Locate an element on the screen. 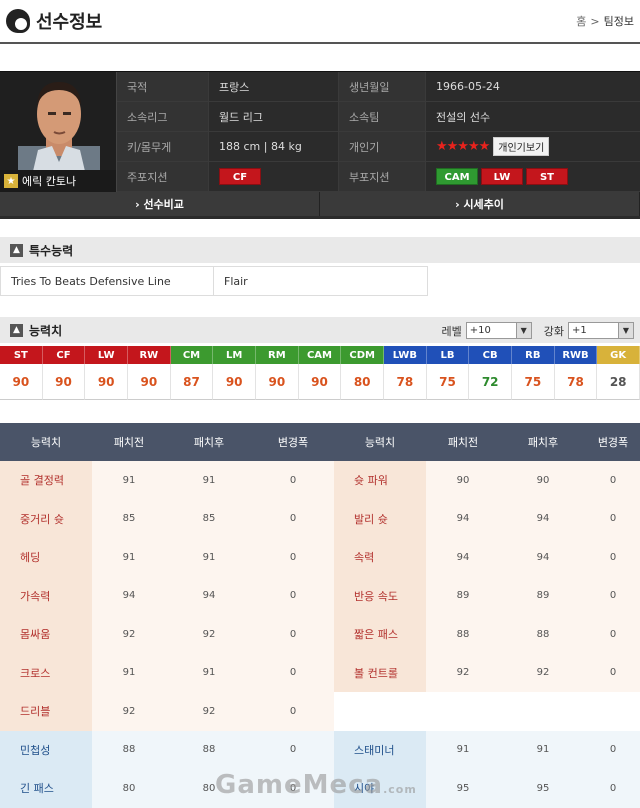  stat-name: 크로스 is located at coordinates (46, 672).